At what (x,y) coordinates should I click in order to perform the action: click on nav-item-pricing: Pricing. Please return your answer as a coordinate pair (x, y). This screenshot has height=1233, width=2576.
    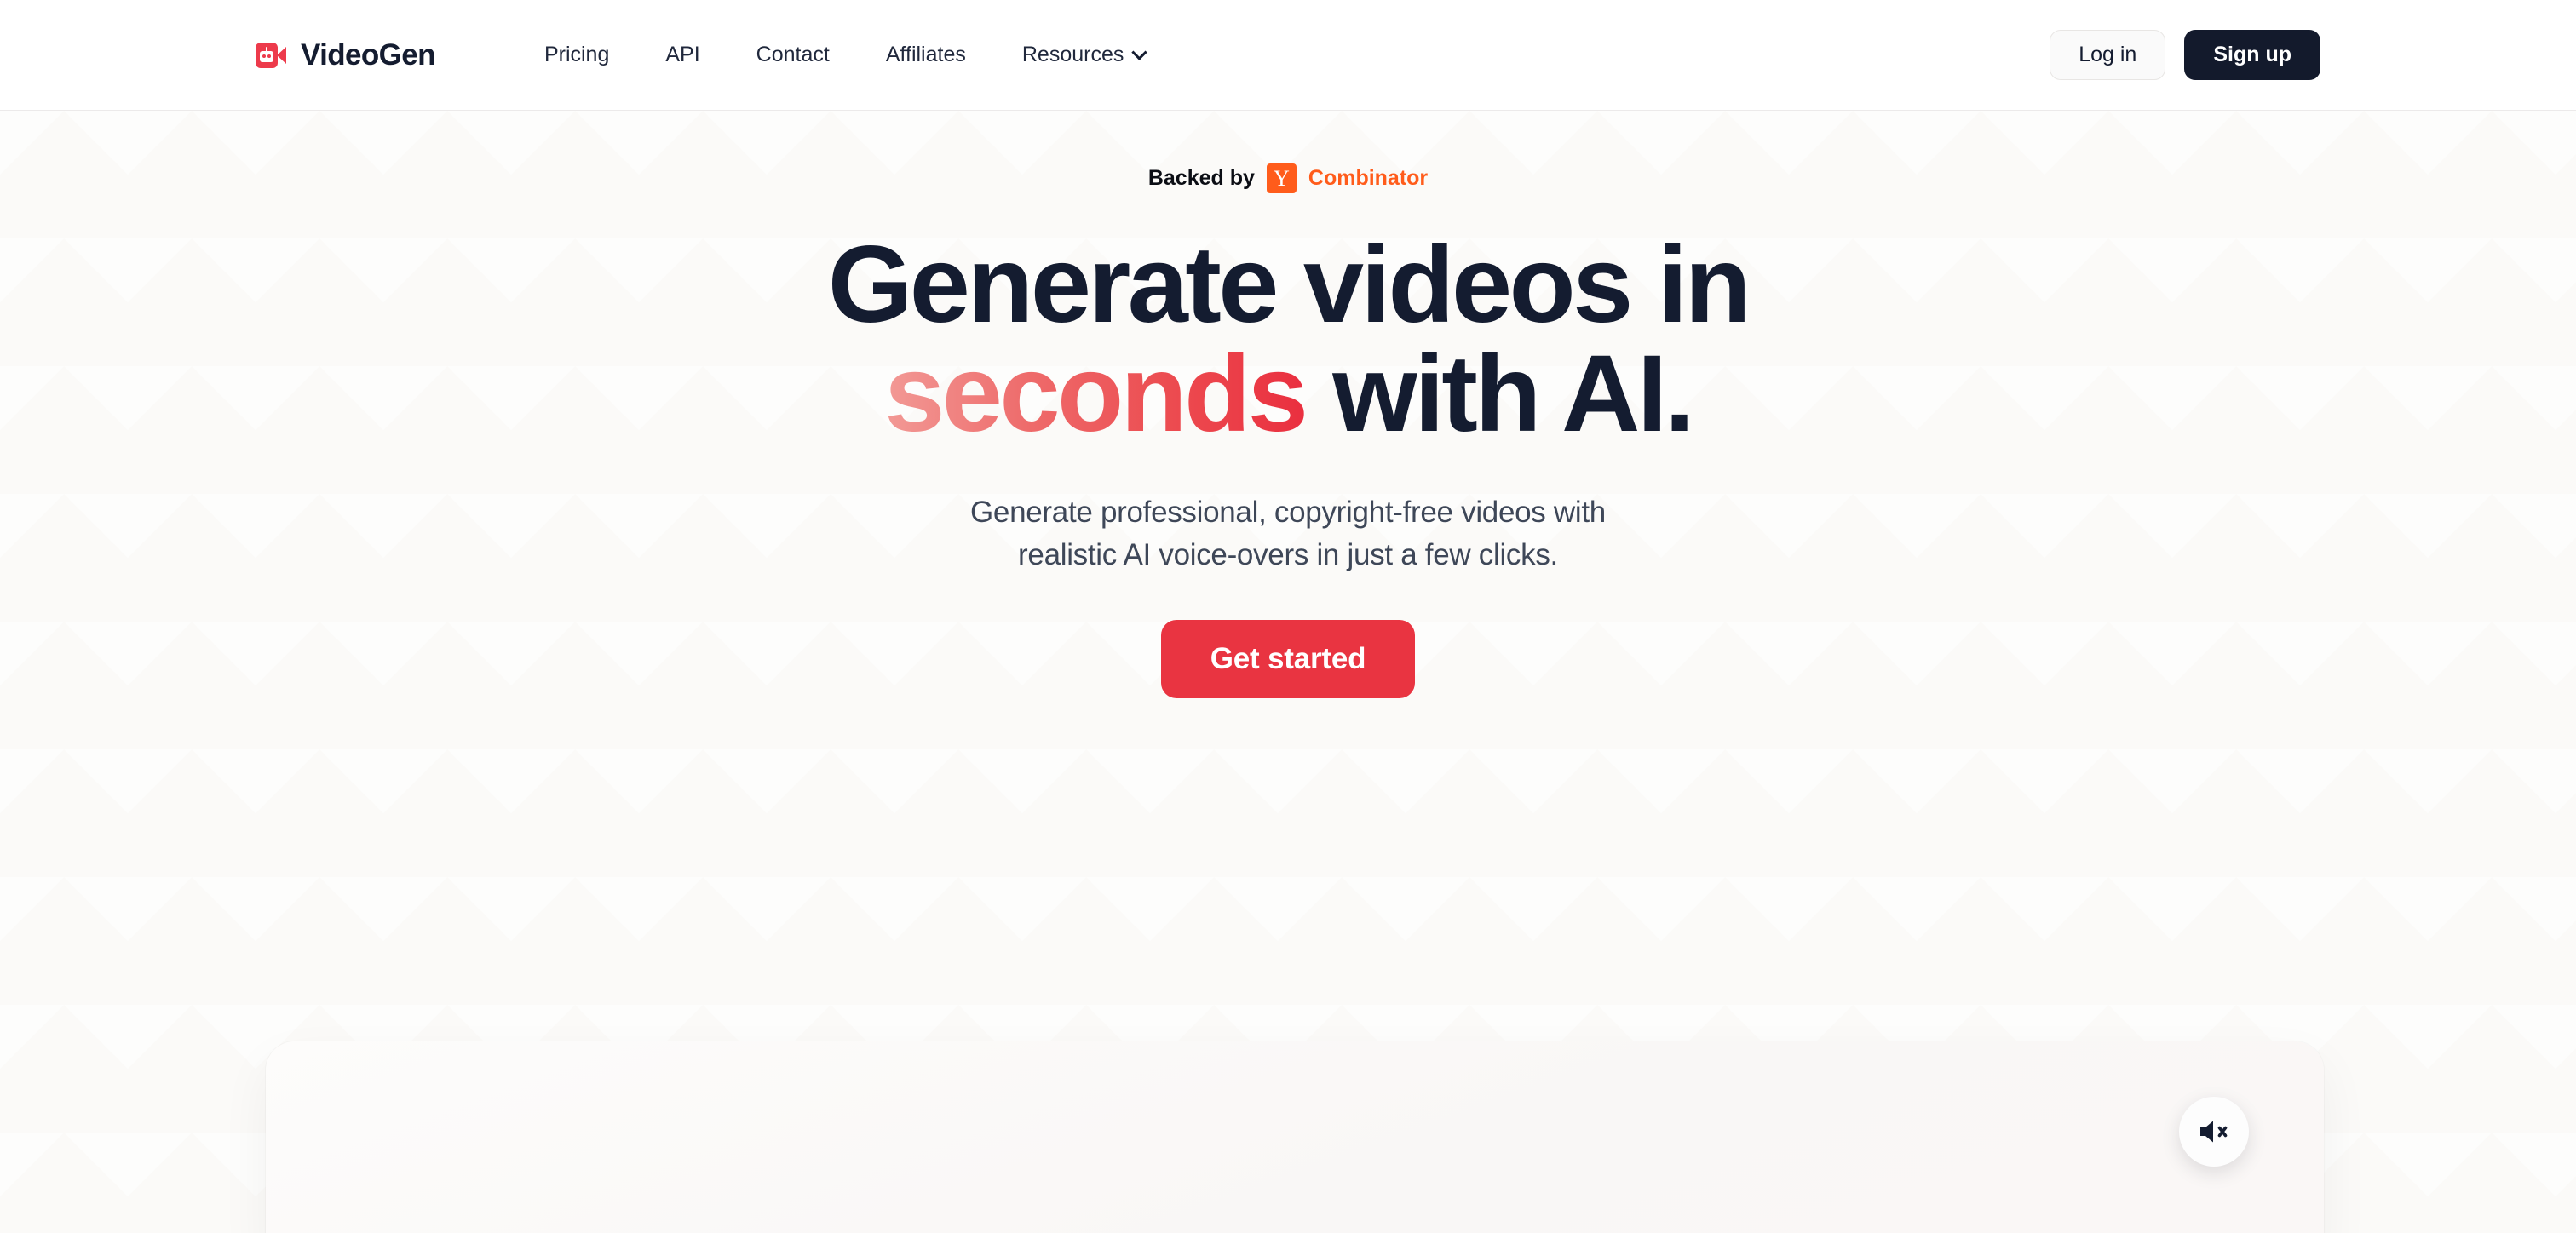
    Looking at the image, I should click on (577, 55).